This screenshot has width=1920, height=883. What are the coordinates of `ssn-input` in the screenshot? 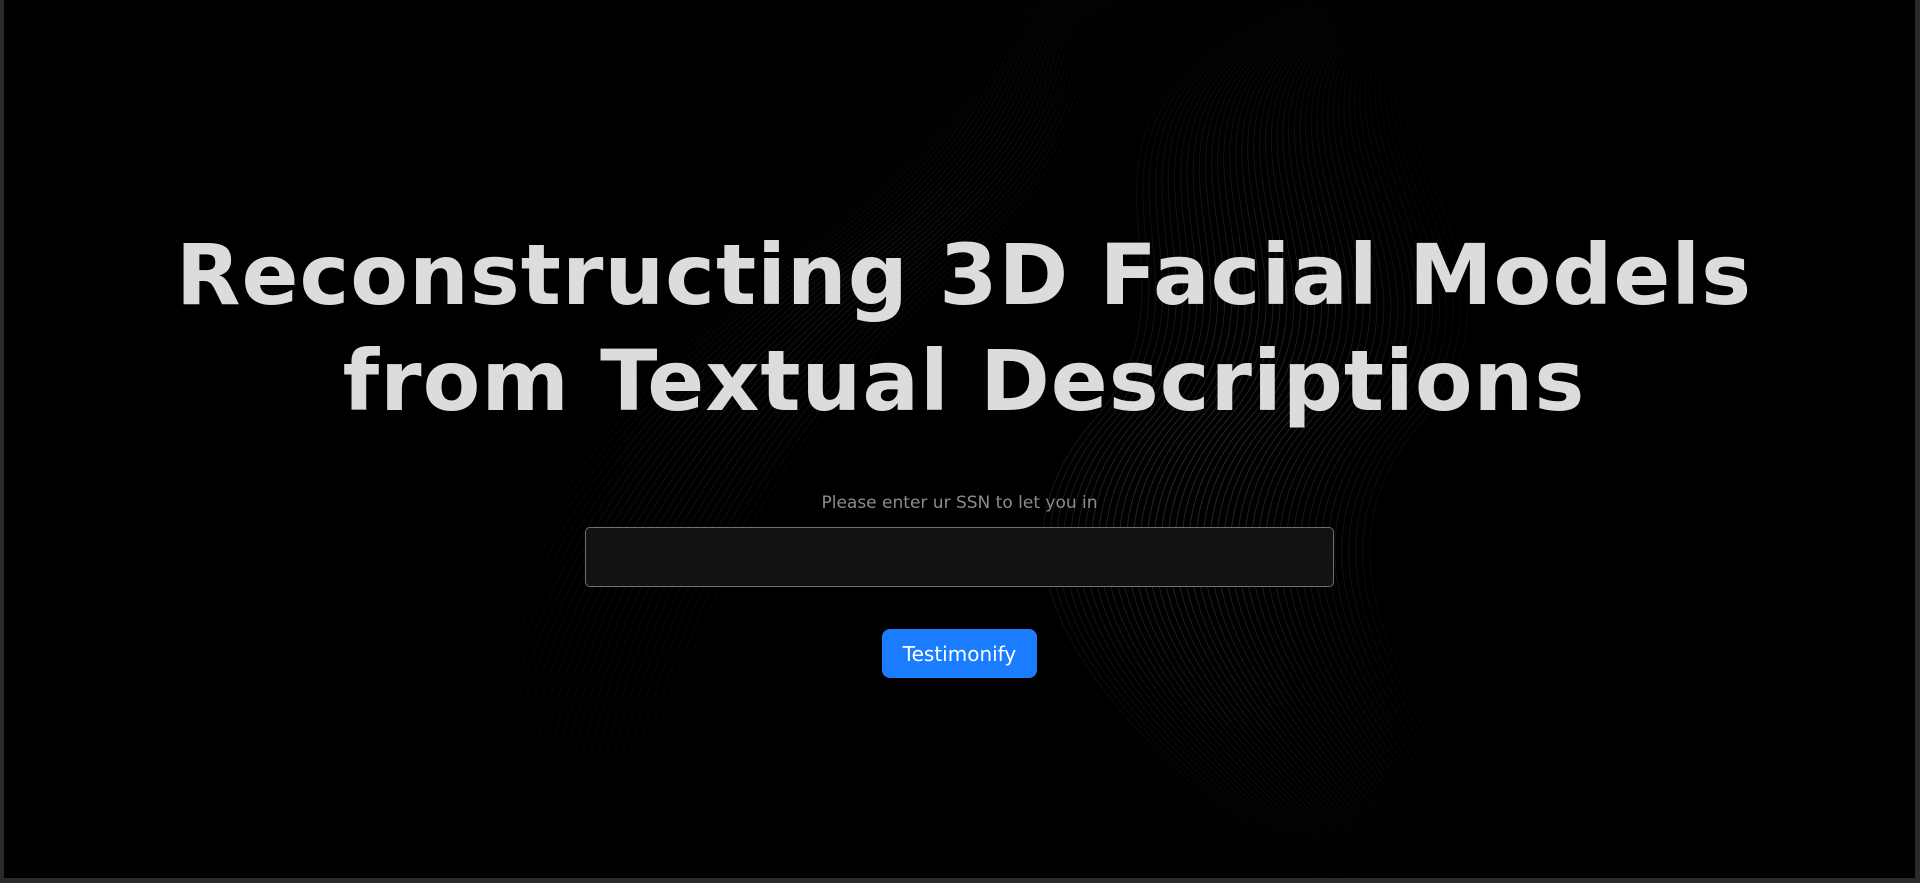 It's located at (959, 557).